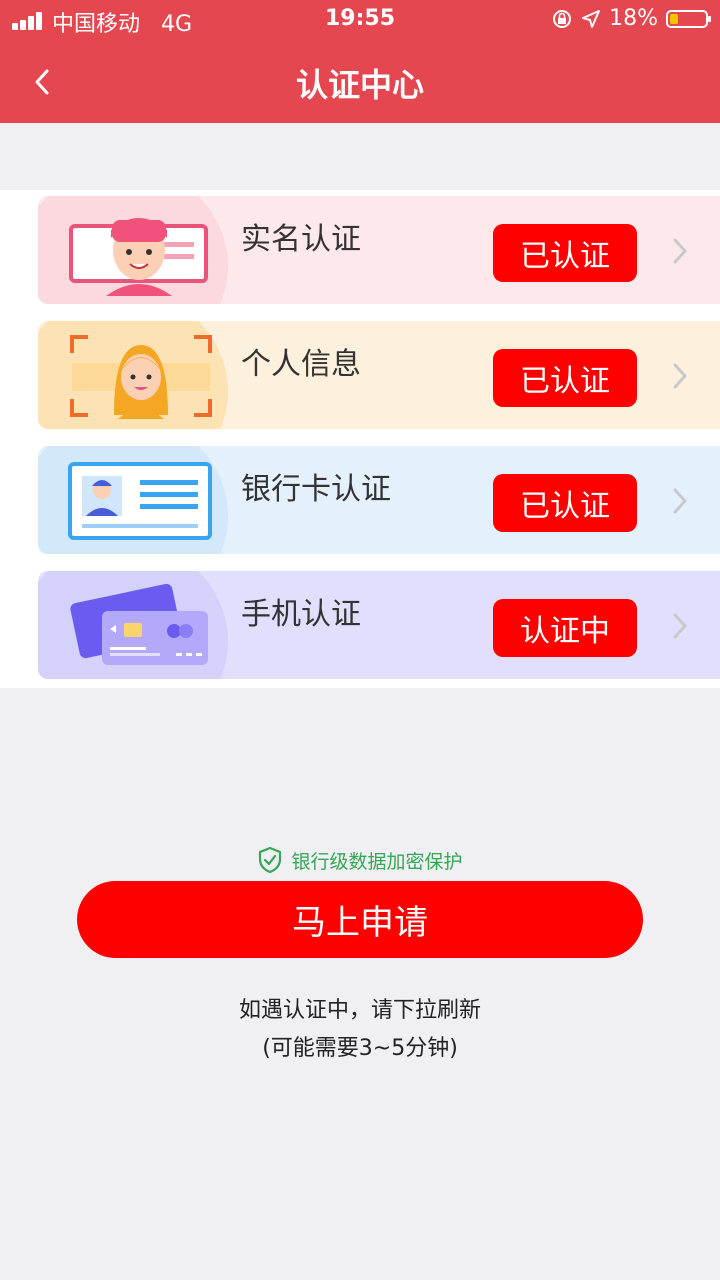 This screenshot has width=720, height=1280. I want to click on security-text: 银行级数据加密保护, so click(377, 861).